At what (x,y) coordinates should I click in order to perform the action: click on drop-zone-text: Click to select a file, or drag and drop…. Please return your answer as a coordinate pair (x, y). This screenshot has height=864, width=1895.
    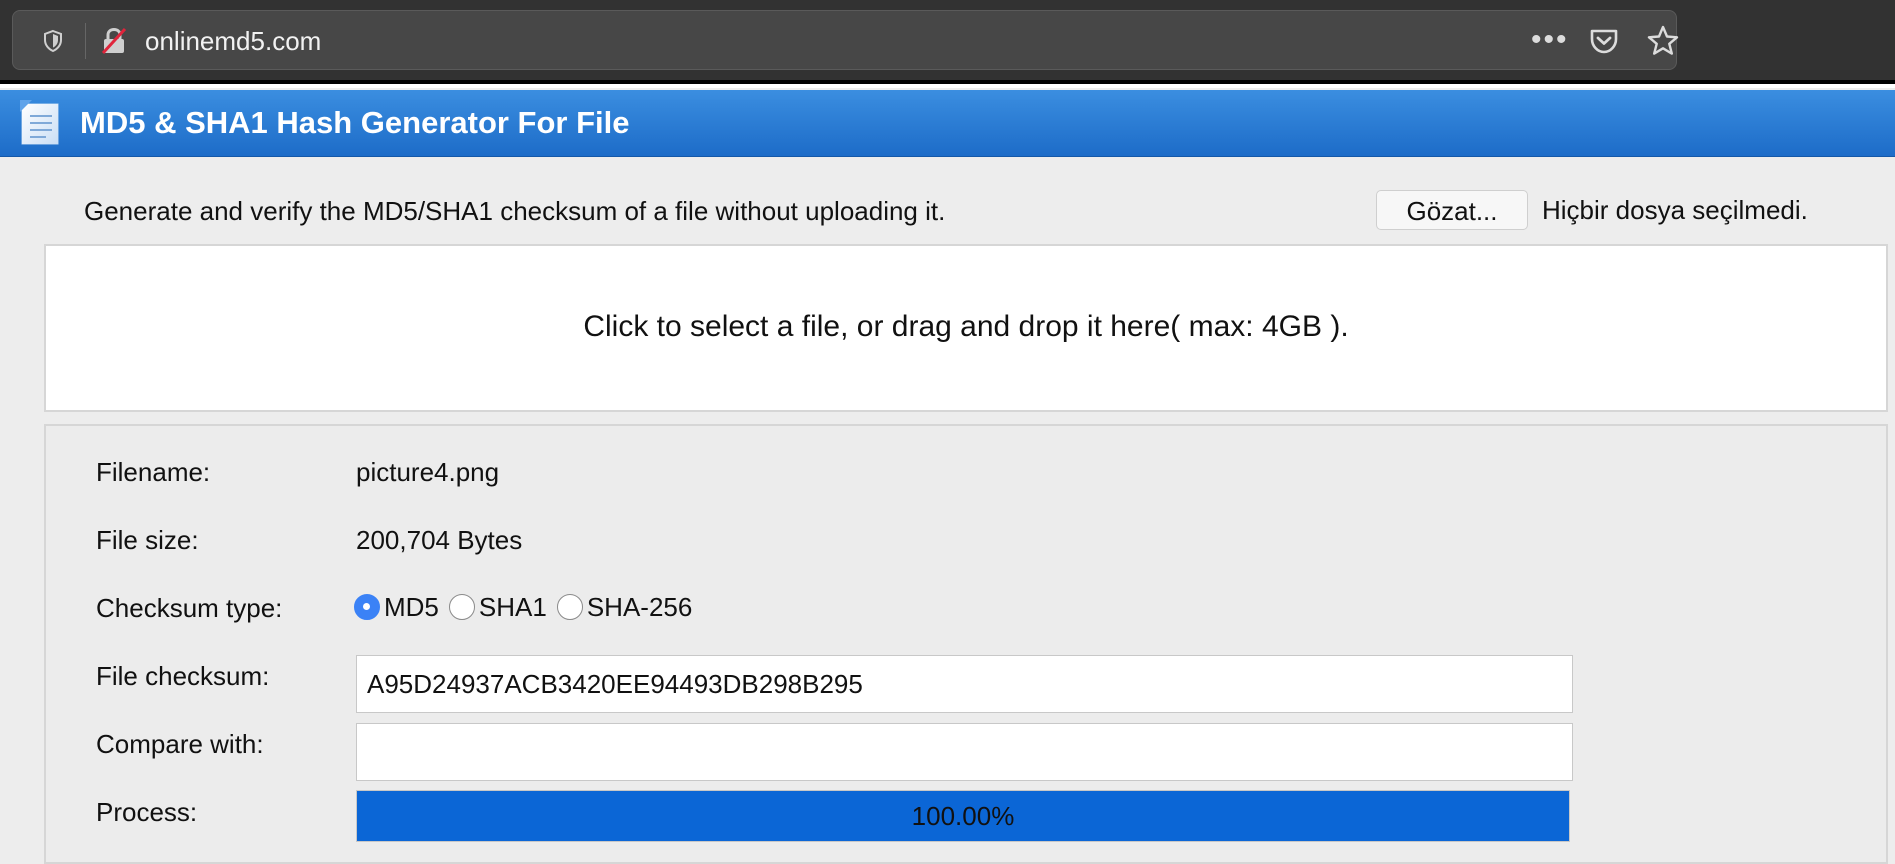
    Looking at the image, I should click on (966, 326).